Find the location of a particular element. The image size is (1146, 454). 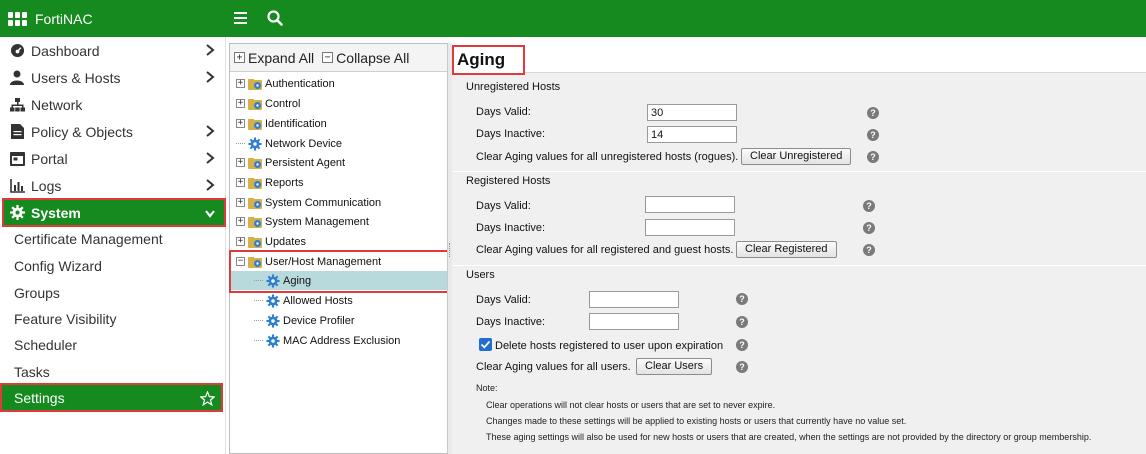

tree-node-label: Updates is located at coordinates (285, 241).